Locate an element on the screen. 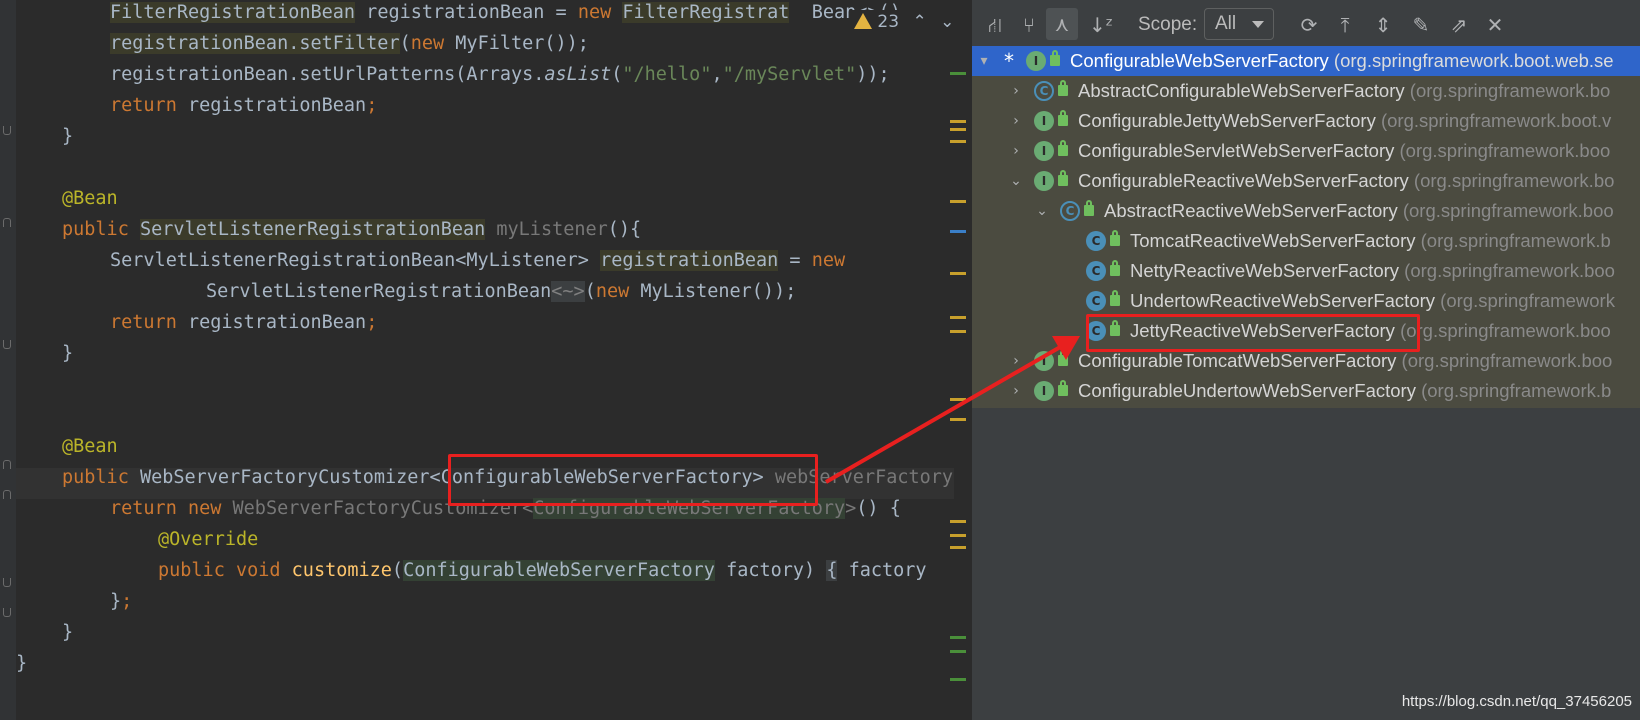  code-token: ; is located at coordinates (372, 105).